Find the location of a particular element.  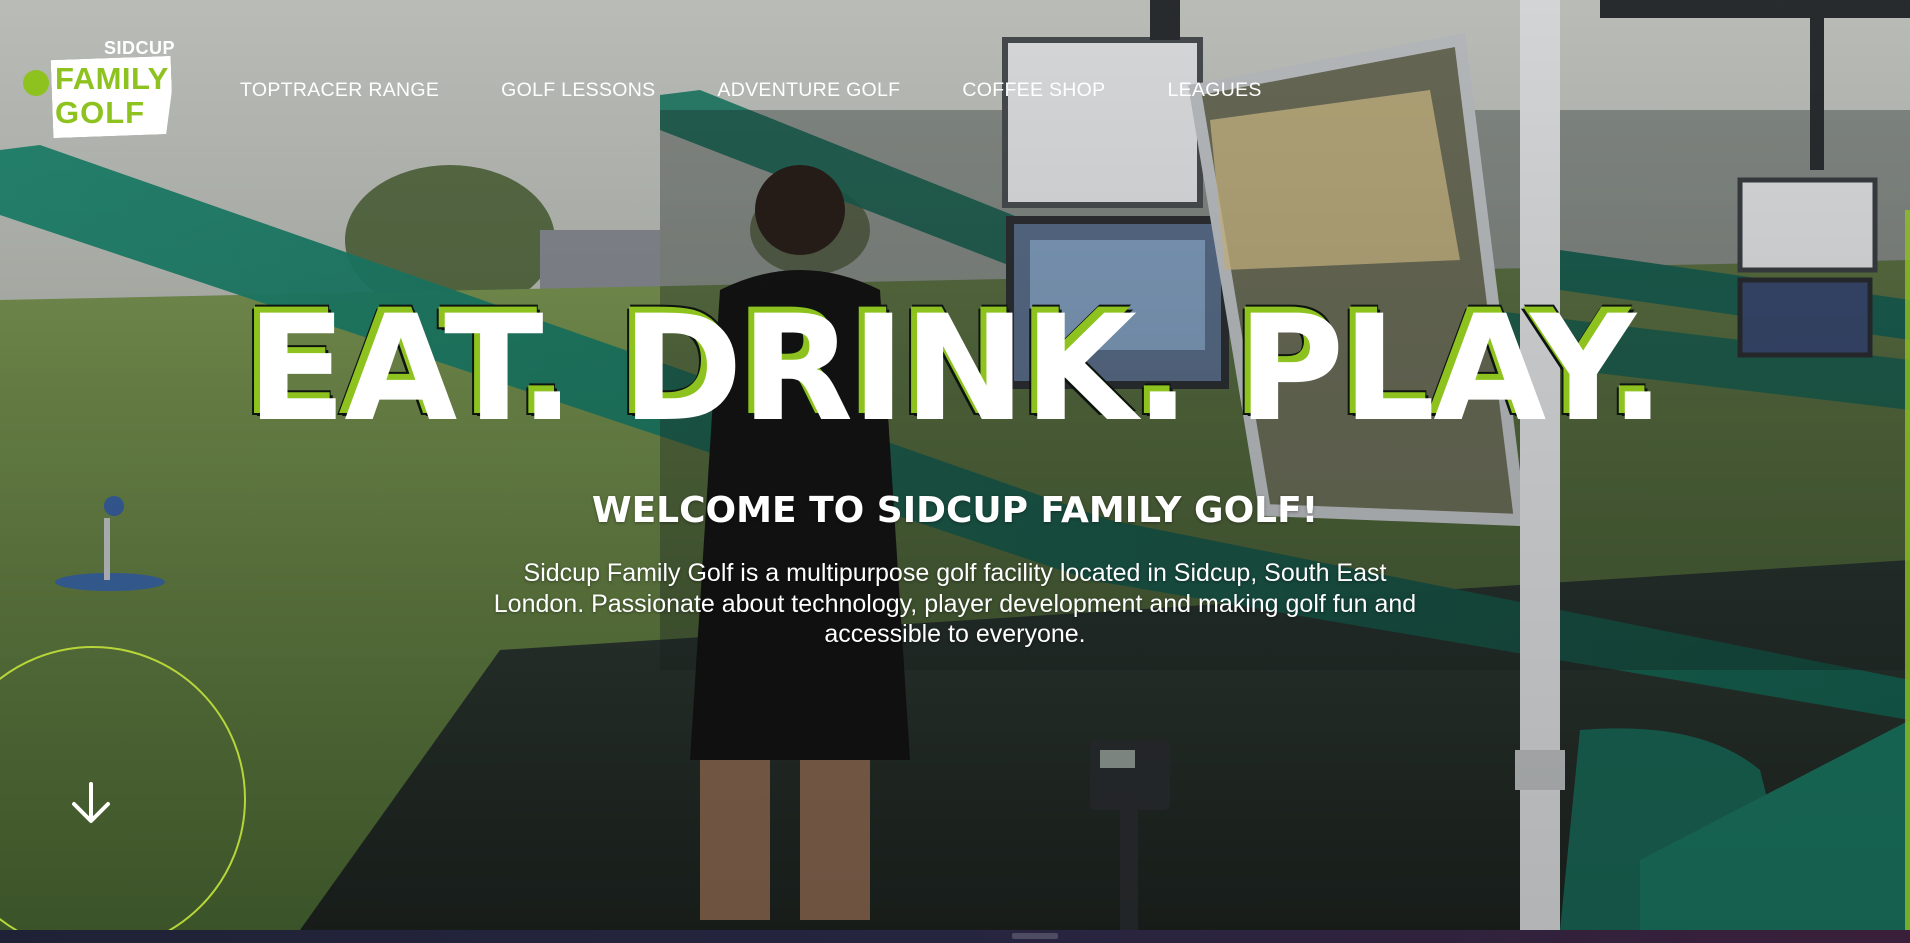

logo-golf-text: GOLF is located at coordinates (100, 112).